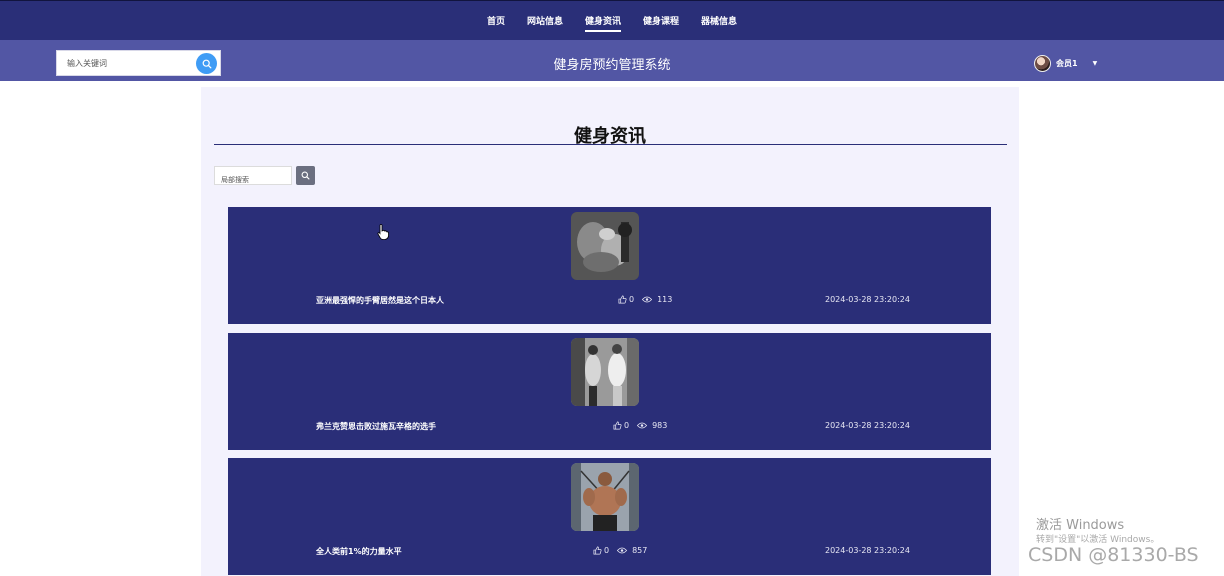 The height and width of the screenshot is (576, 1224). Describe the element at coordinates (665, 299) in the screenshot. I see `view-count: 113` at that location.